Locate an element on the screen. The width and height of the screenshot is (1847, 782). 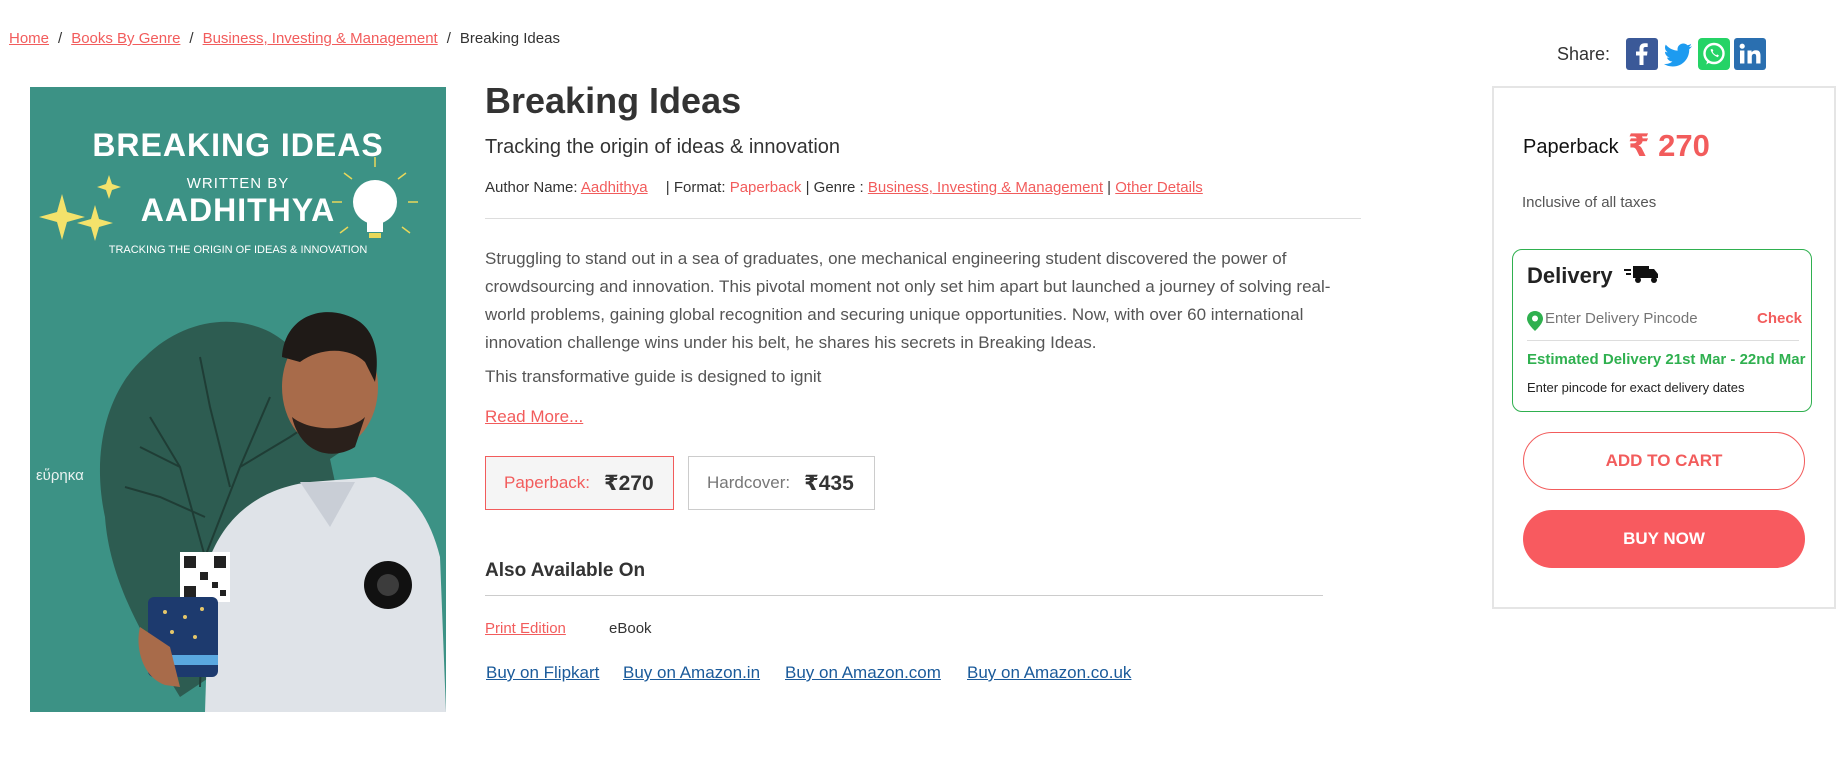
share-label: Share: is located at coordinates (1584, 53).